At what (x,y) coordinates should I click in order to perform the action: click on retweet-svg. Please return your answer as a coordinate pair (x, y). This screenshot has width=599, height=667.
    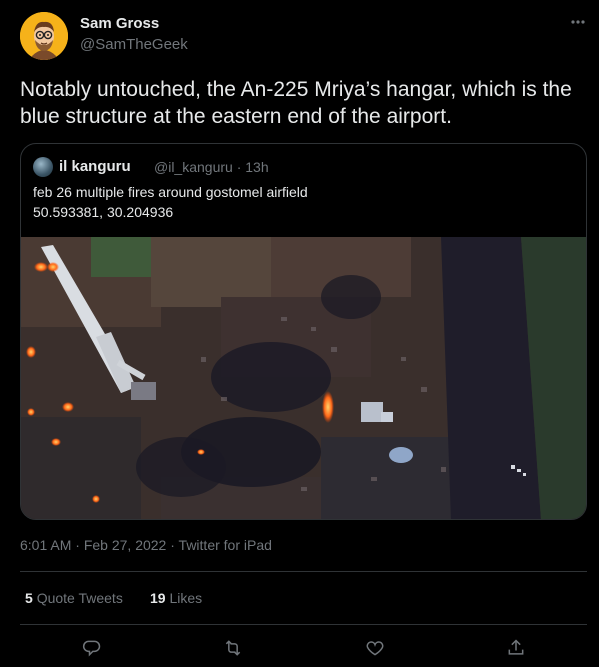
    Looking at the image, I should click on (233, 648).